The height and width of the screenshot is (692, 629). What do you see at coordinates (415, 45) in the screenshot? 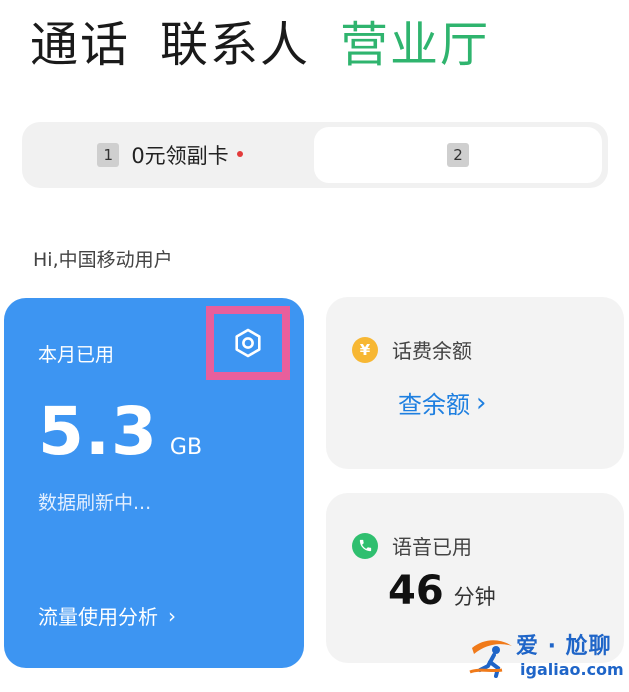
I see `tab-service-hall: 营业厅` at bounding box center [415, 45].